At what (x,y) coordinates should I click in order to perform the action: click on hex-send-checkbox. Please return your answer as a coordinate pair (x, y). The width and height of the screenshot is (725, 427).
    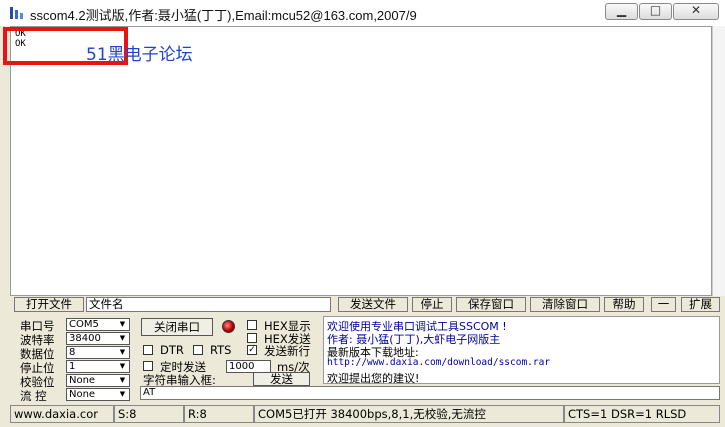
    Looking at the image, I should click on (252, 338).